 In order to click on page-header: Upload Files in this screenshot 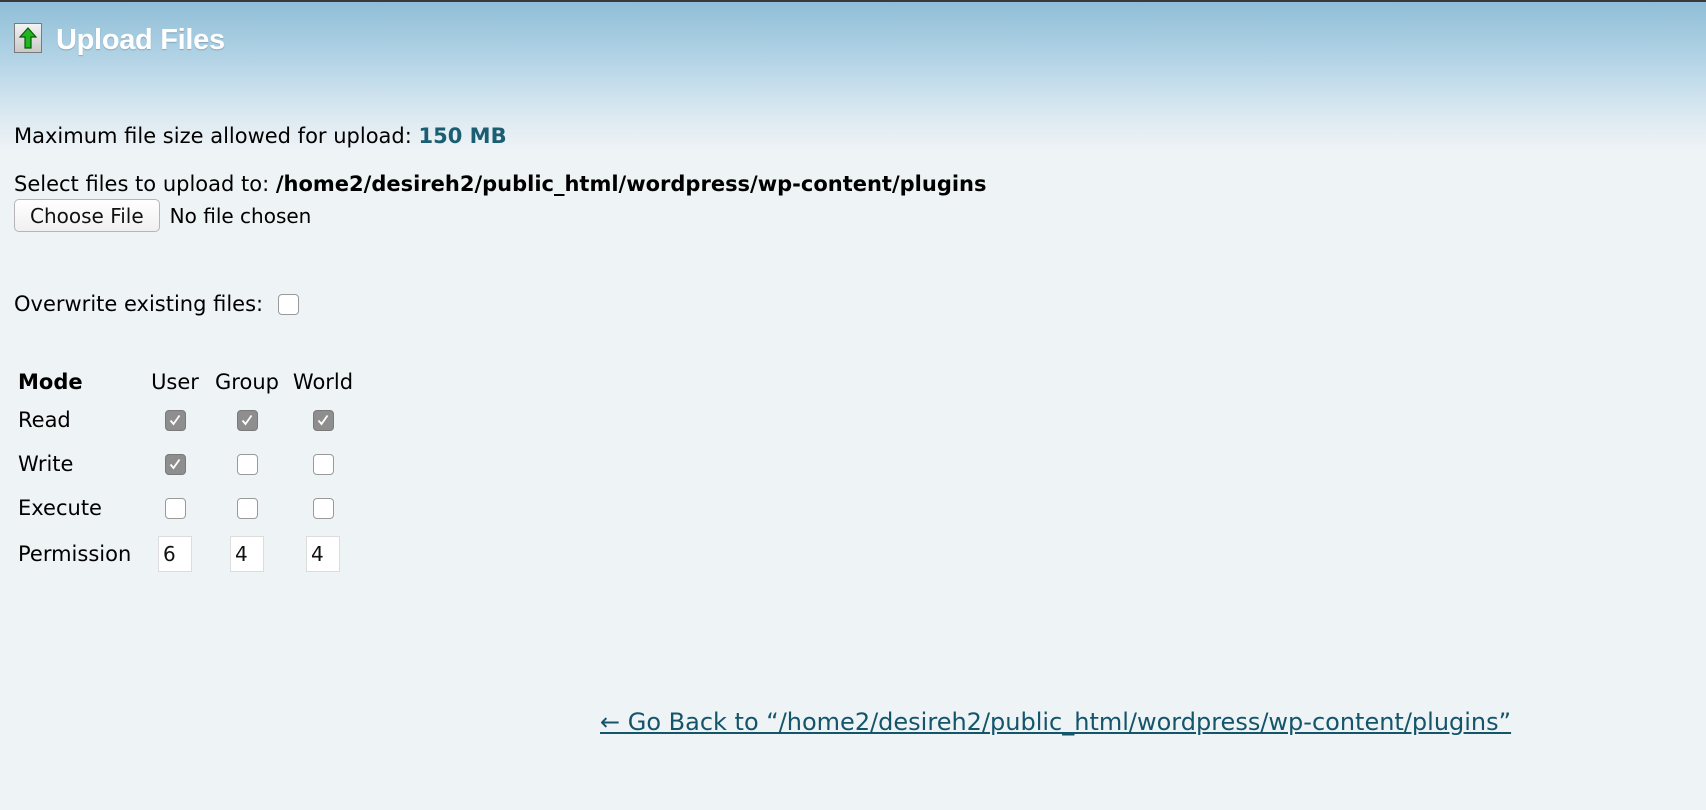, I will do `click(119, 39)`.